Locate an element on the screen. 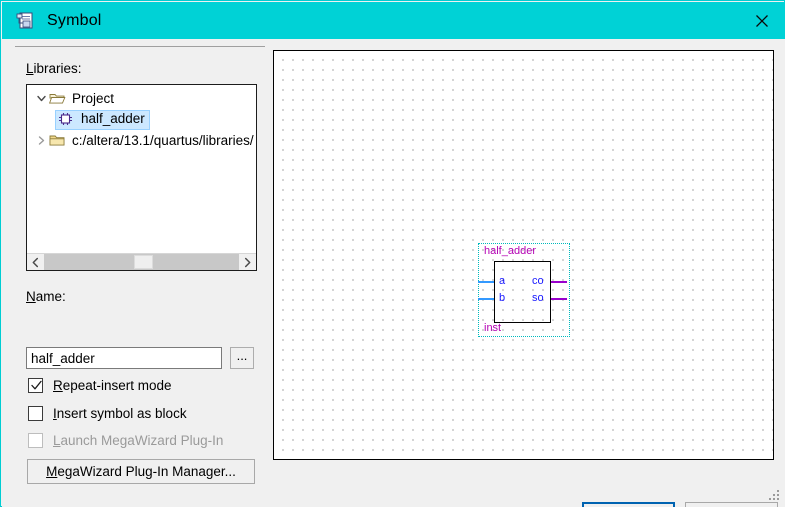 This screenshot has width=785, height=507. name-input is located at coordinates (124, 358).